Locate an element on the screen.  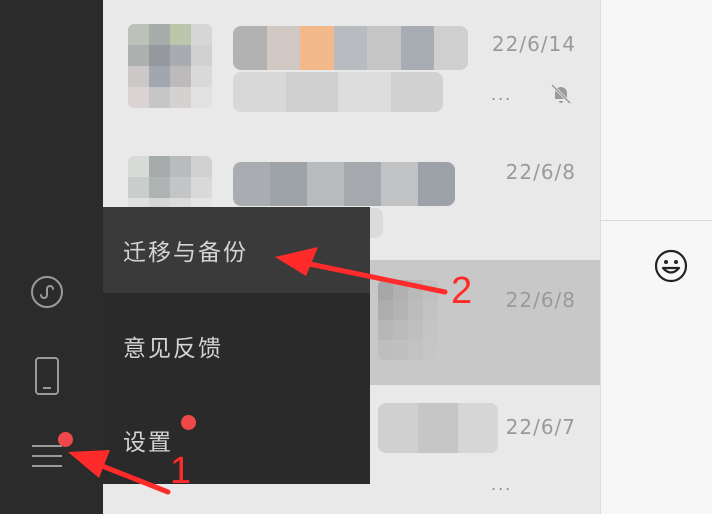
mini-program-button is located at coordinates (47, 292).